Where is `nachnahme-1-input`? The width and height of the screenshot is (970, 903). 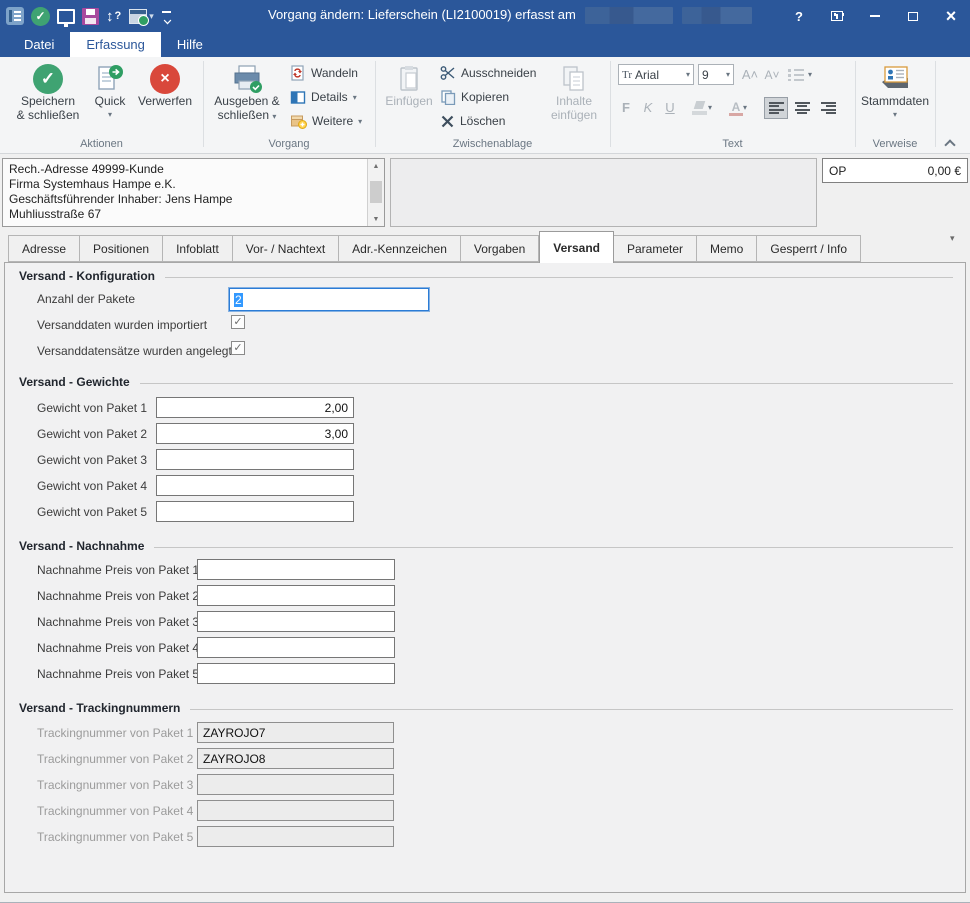 nachnahme-1-input is located at coordinates (296, 569).